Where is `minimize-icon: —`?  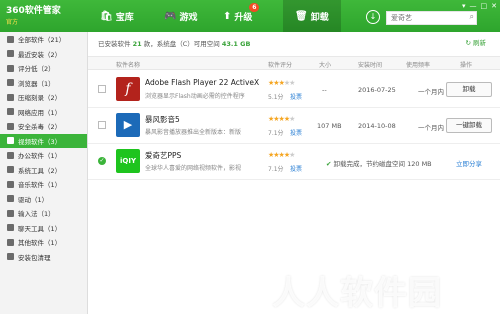
minimize-icon: — is located at coordinates (473, 6).